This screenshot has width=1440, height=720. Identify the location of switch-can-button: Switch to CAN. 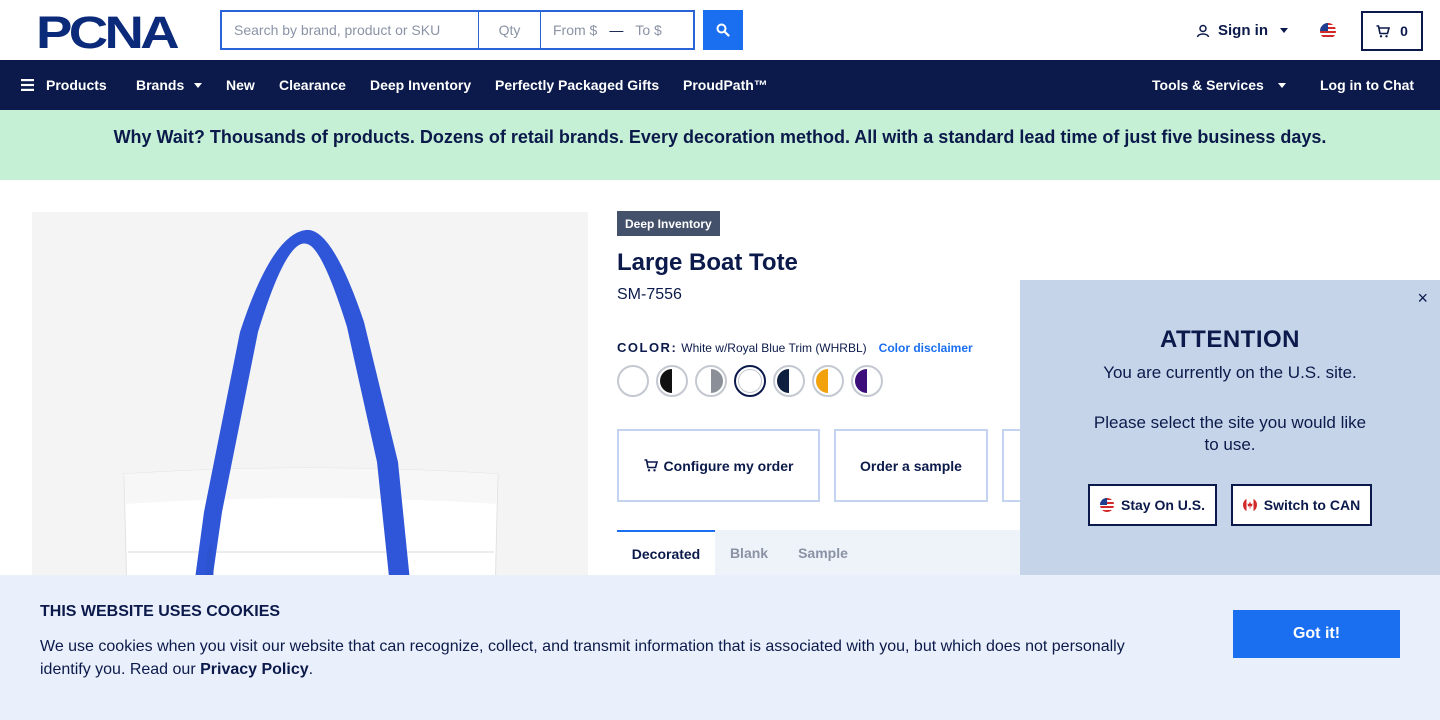
(1301, 505).